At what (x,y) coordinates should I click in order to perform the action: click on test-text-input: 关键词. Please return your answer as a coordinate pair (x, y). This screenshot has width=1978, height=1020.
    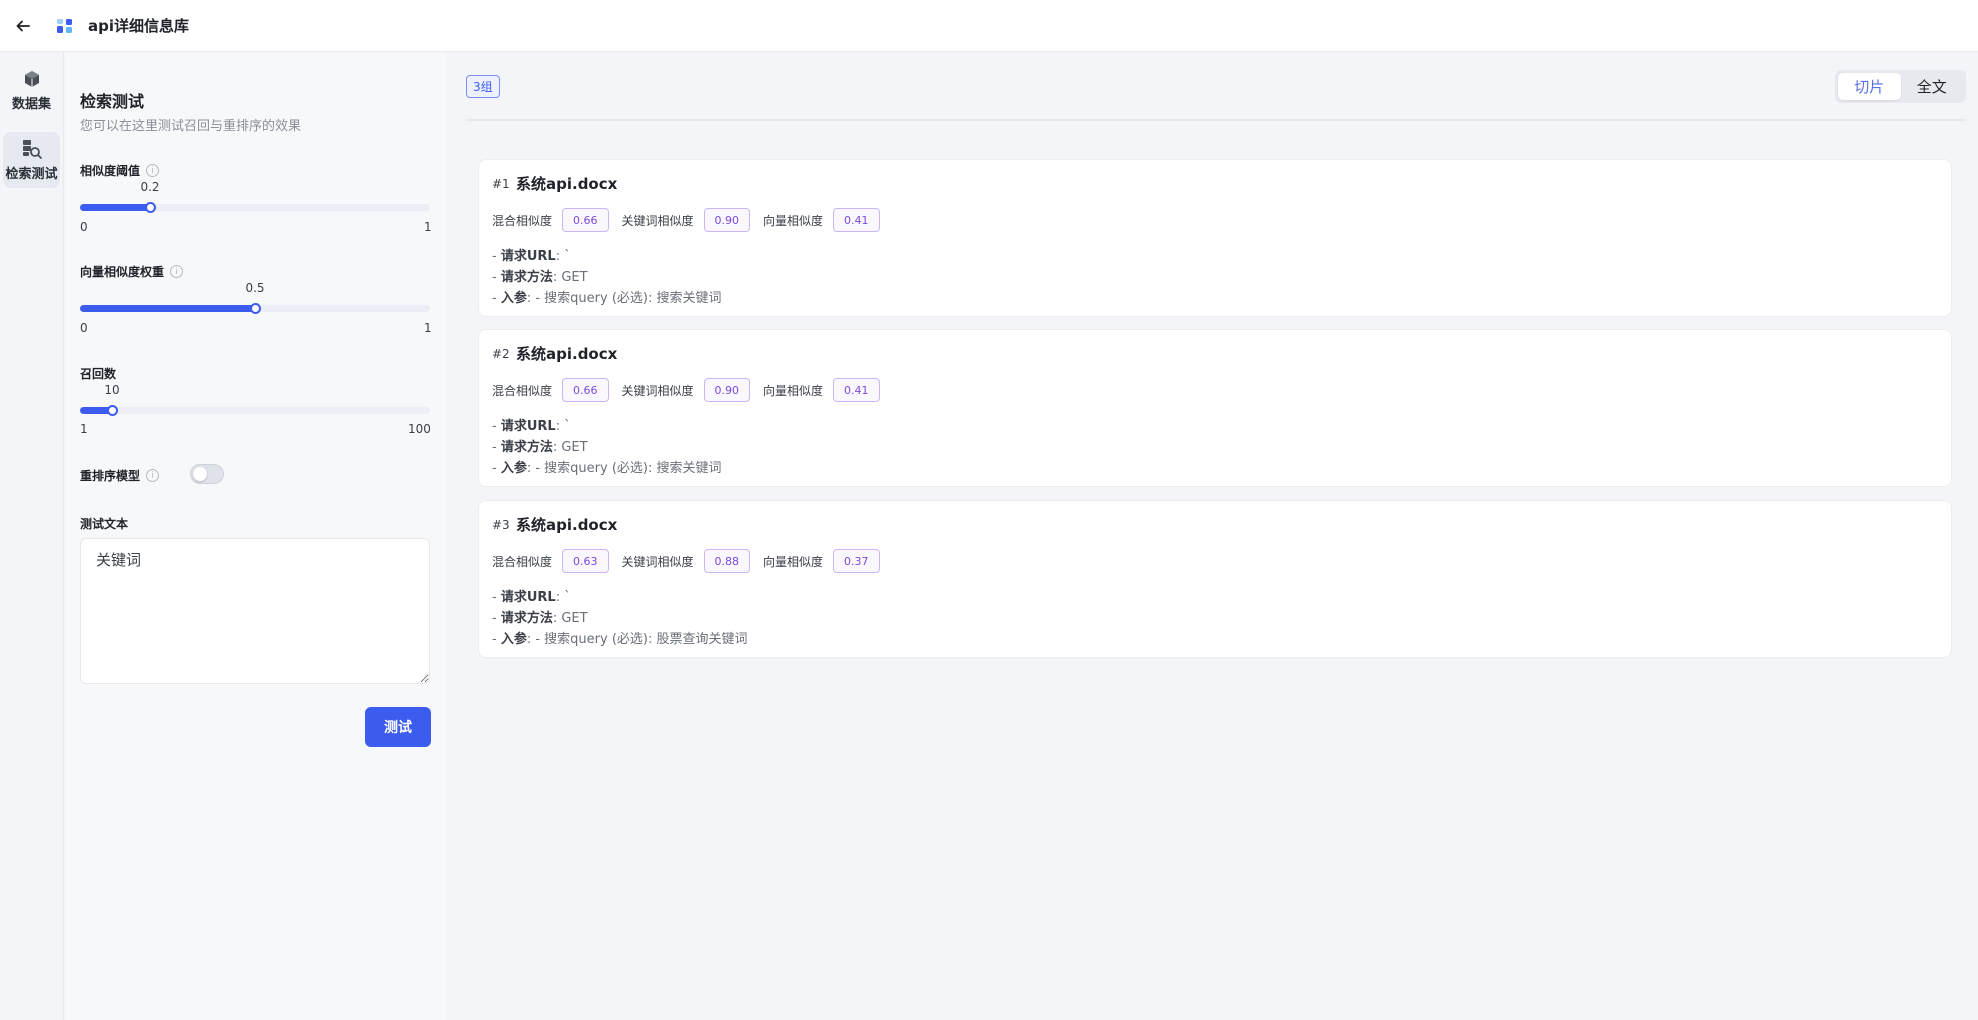
    Looking at the image, I should click on (255, 611).